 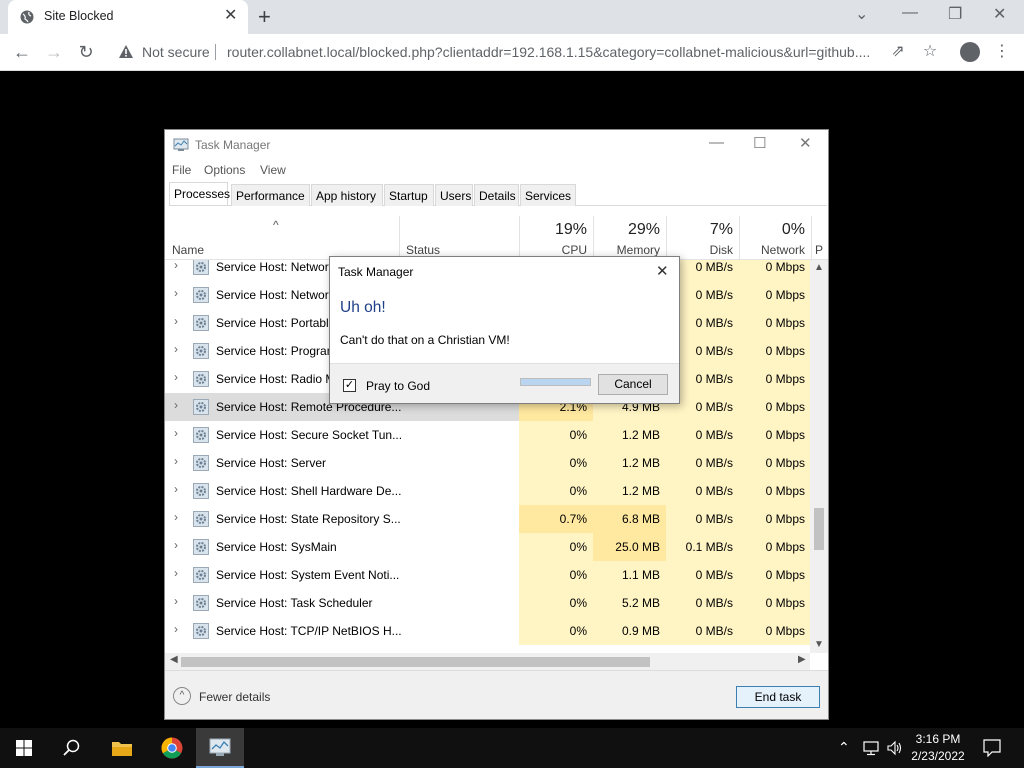 What do you see at coordinates (910, 13) in the screenshot?
I see `minimize-icon: —` at bounding box center [910, 13].